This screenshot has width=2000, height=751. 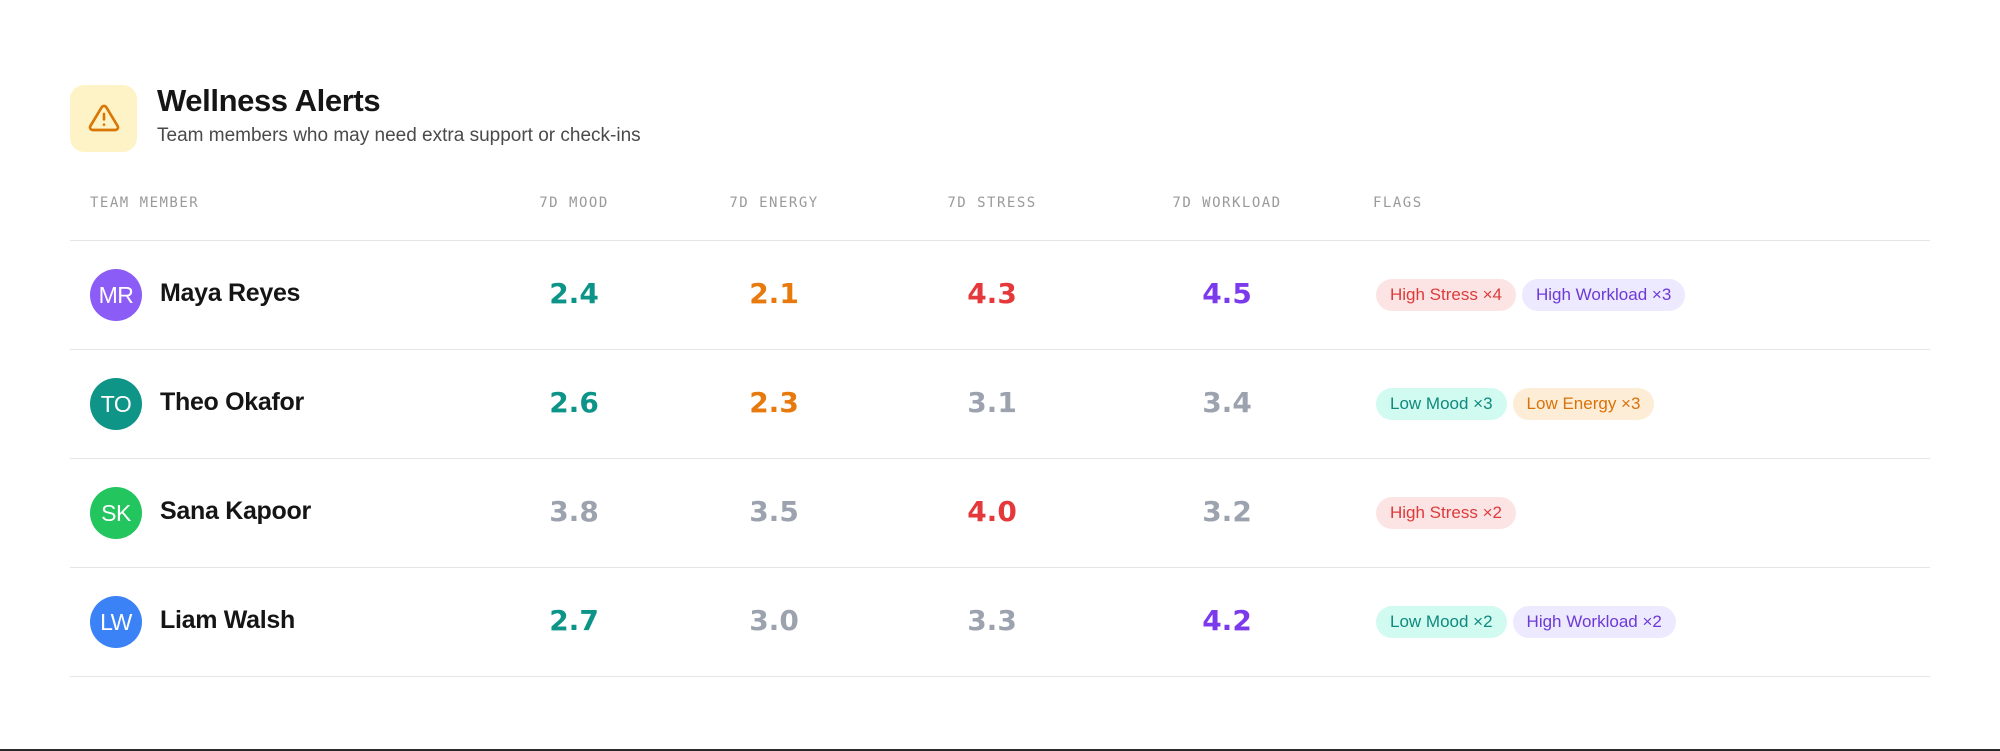 What do you see at coordinates (992, 511) in the screenshot?
I see `stress-value: 4.0` at bounding box center [992, 511].